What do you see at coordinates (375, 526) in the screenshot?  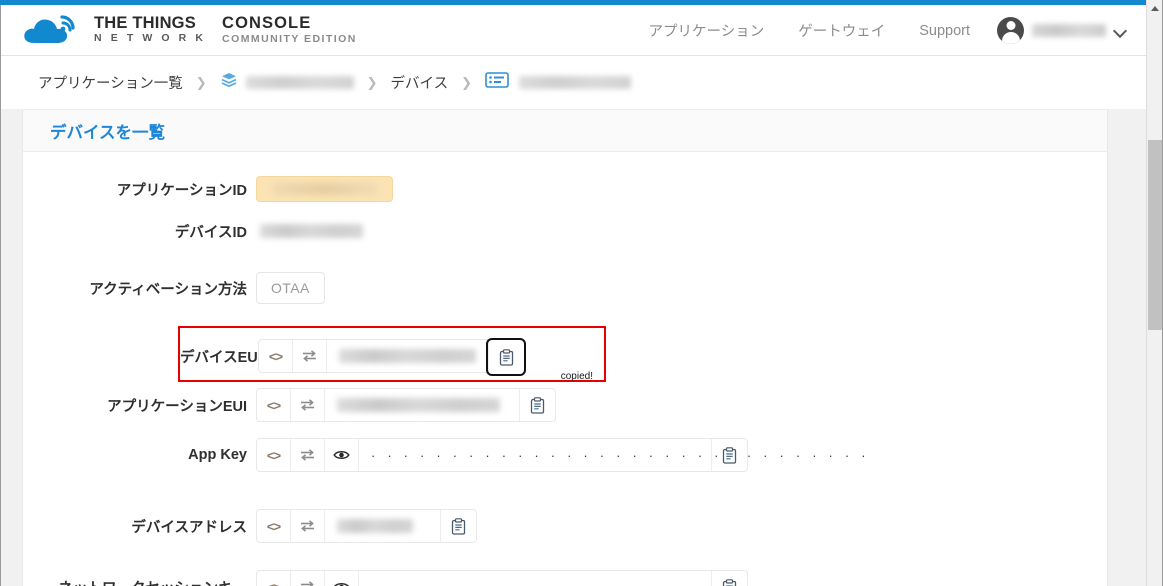 I see `device-address-redacted` at bounding box center [375, 526].